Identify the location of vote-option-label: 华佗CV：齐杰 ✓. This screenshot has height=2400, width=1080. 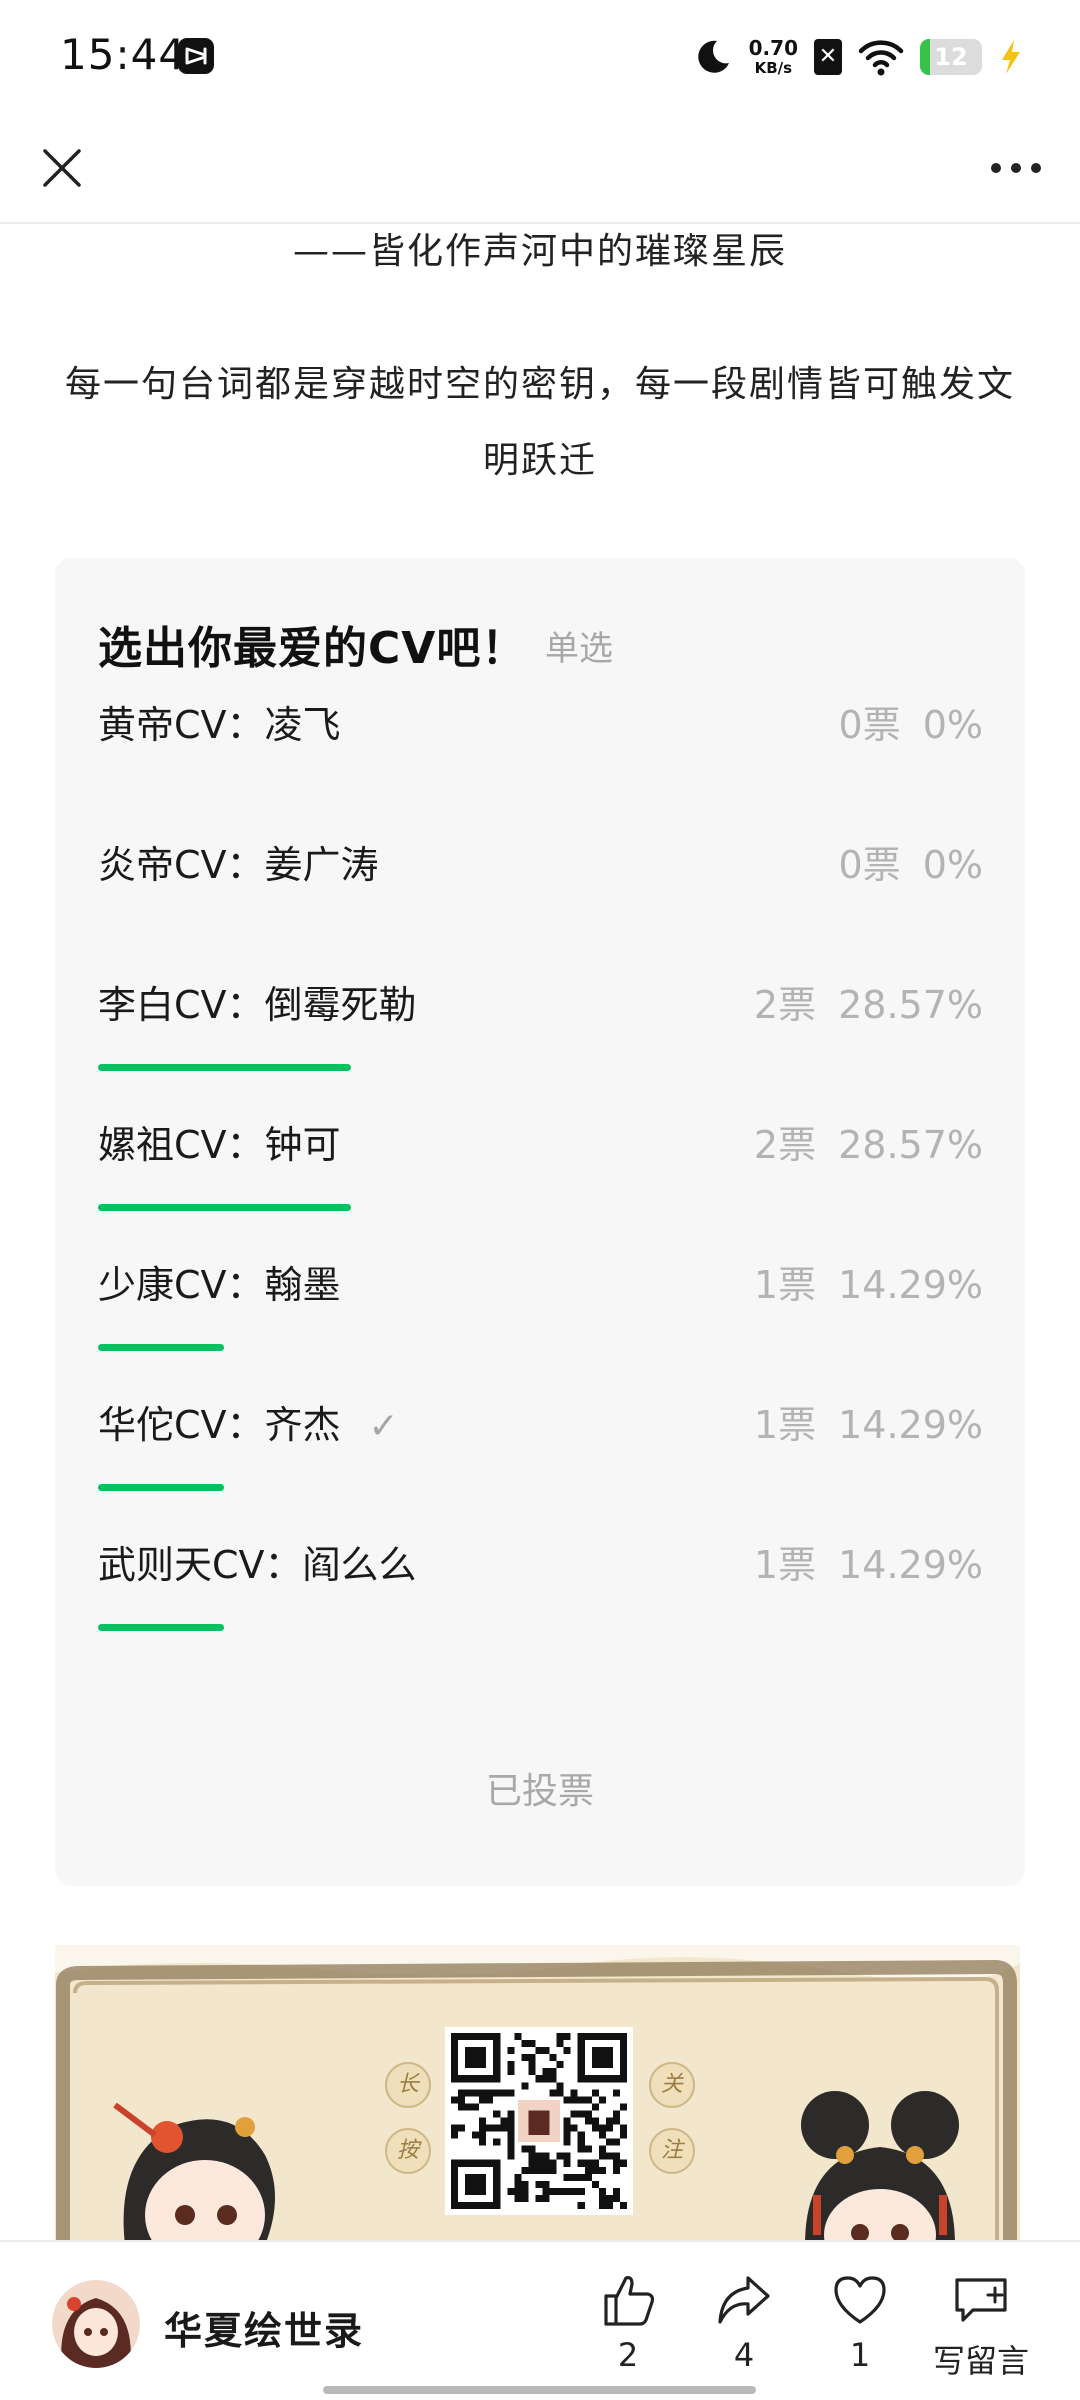
(248, 1421).